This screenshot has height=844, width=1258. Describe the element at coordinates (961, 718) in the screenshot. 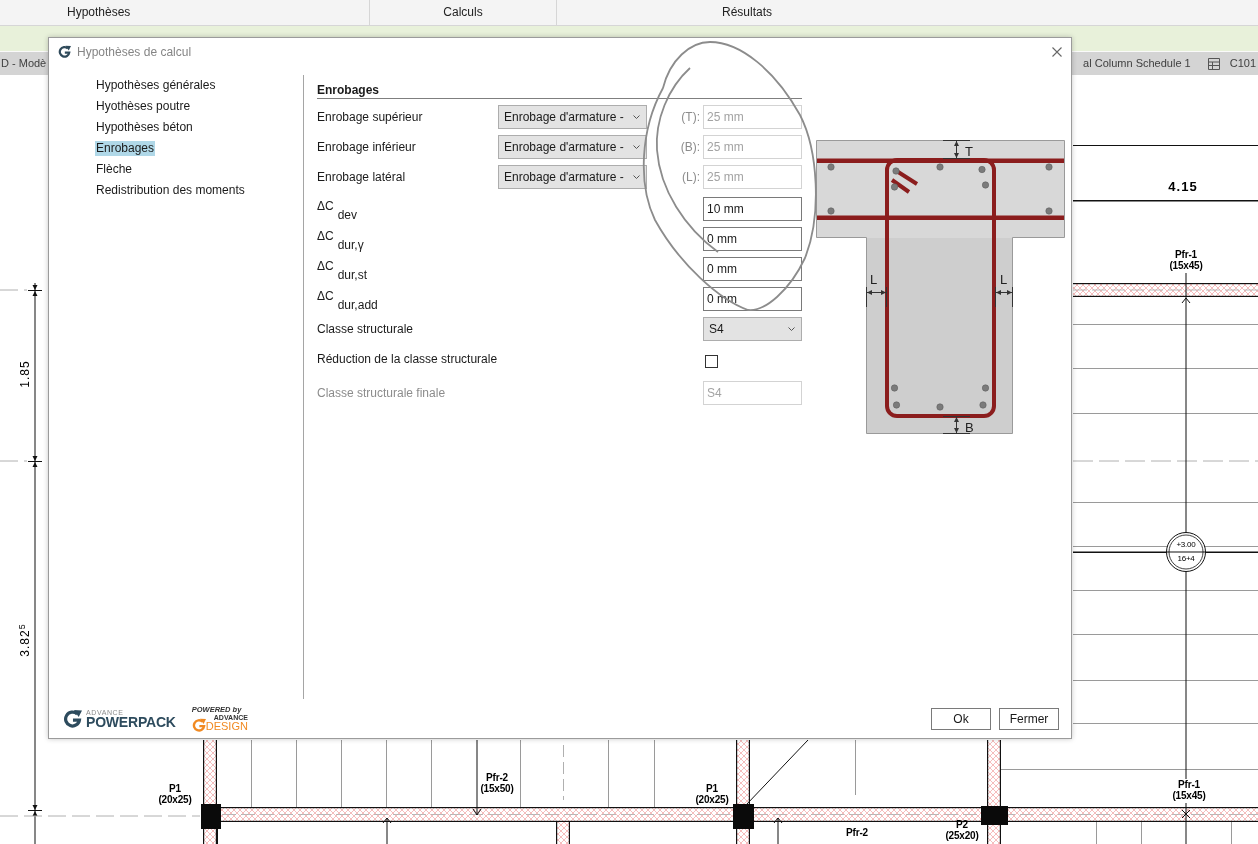

I see `ok-button: Ok` at that location.